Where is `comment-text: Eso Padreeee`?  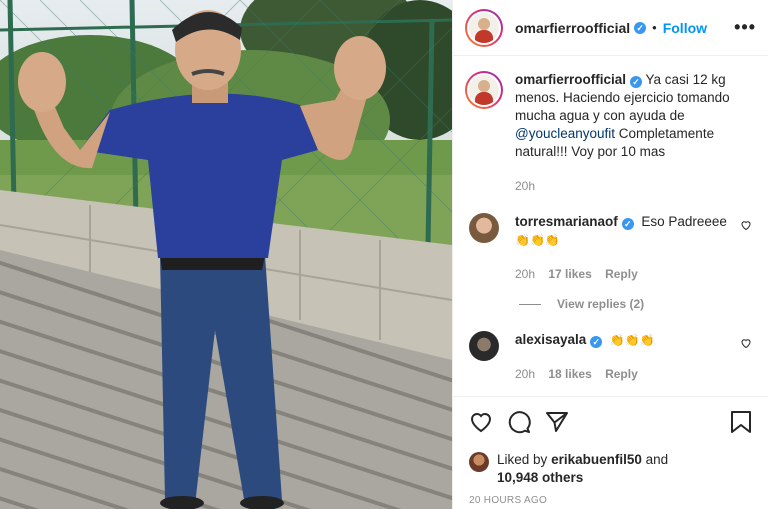
comment-text: Eso Padreeee is located at coordinates (684, 221).